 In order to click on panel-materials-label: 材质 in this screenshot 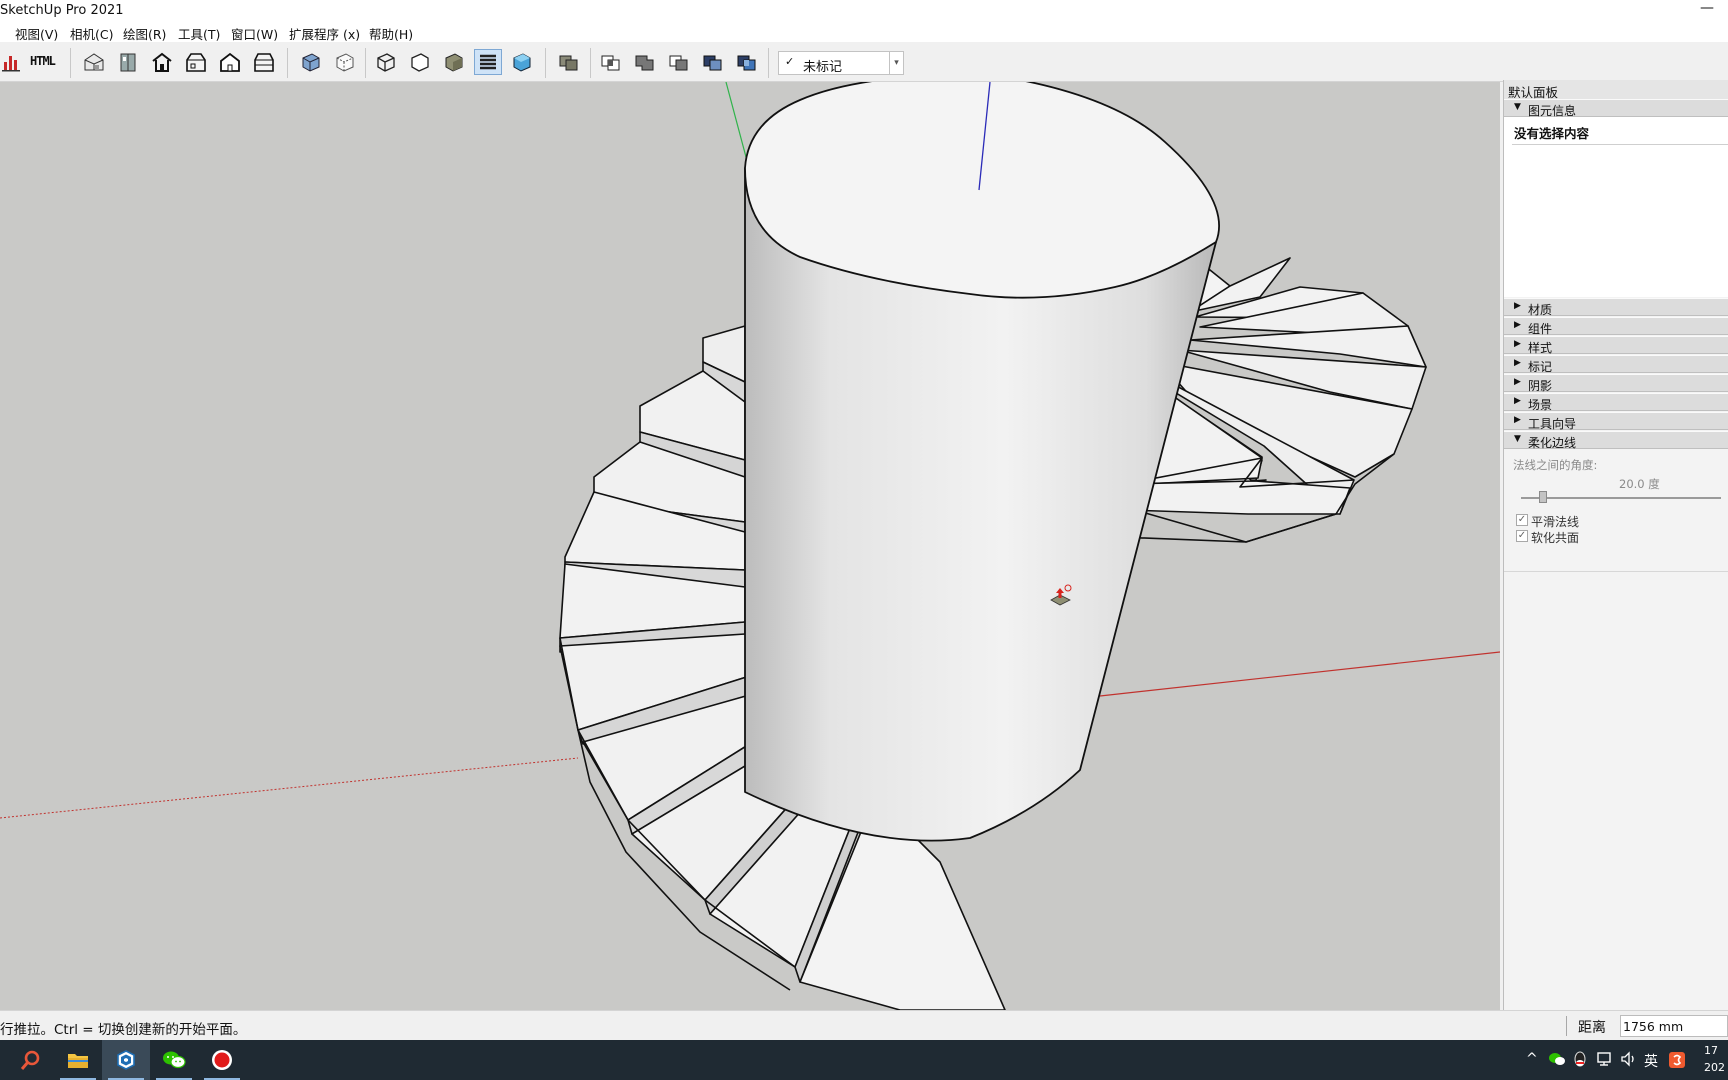, I will do `click(1540, 310)`.